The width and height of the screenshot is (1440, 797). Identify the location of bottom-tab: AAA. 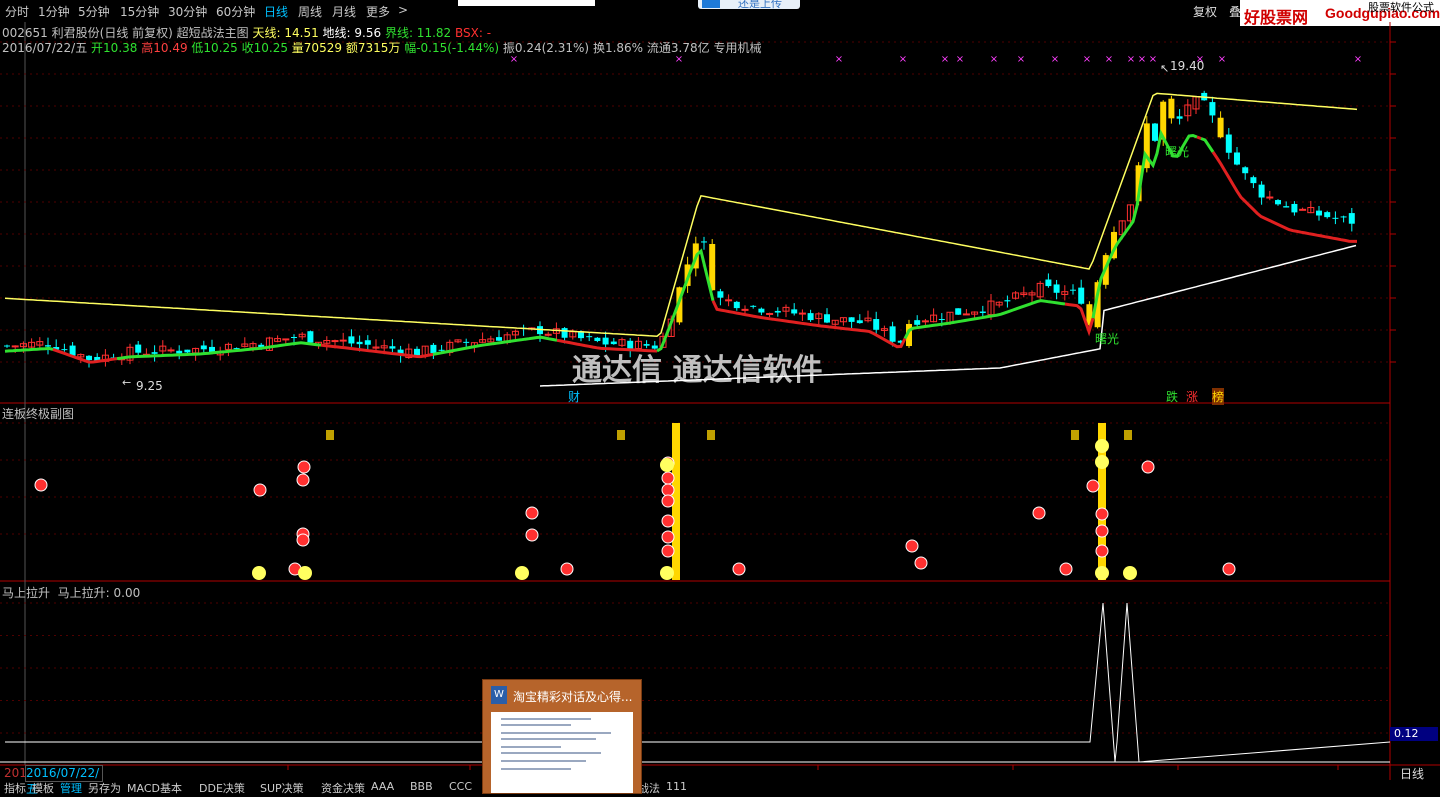
(382, 786).